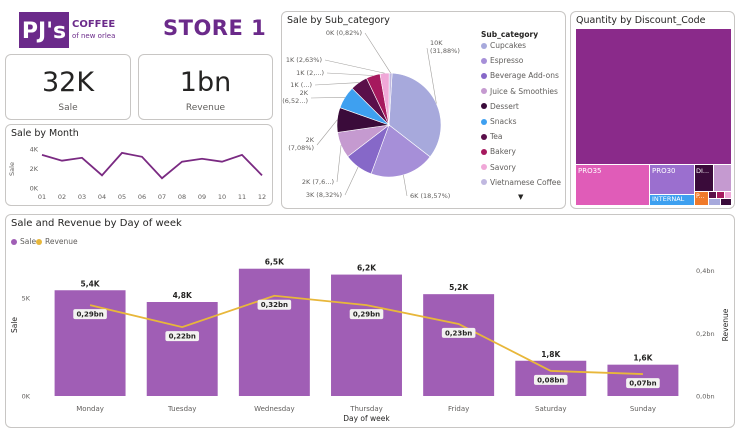 This screenshot has width=740, height=434. Describe the element at coordinates (324, 195) in the screenshot. I see `pie-data-label: 3K (8,32%)` at that location.